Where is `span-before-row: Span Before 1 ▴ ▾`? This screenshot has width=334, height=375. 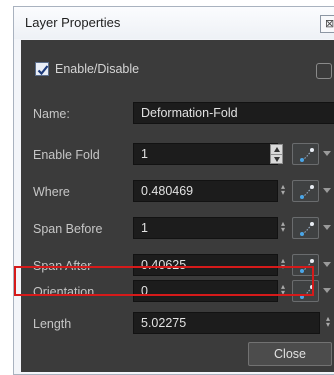 span-before-row: Span Before 1 ▴ ▾ is located at coordinates (177, 228).